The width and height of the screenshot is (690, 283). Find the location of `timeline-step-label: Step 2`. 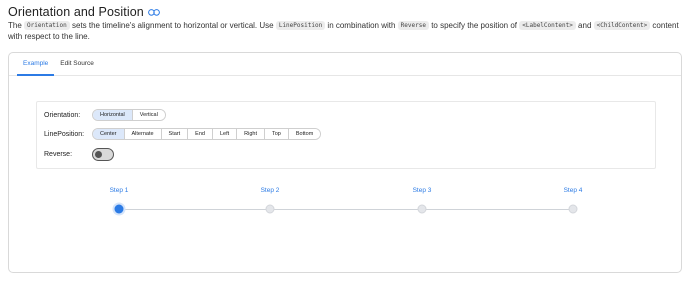

timeline-step-label: Step 2 is located at coordinates (270, 190).